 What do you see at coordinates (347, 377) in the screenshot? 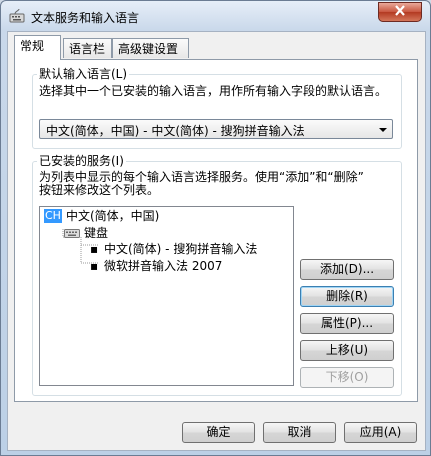
I see `move-down-button: 下移(O)` at bounding box center [347, 377].